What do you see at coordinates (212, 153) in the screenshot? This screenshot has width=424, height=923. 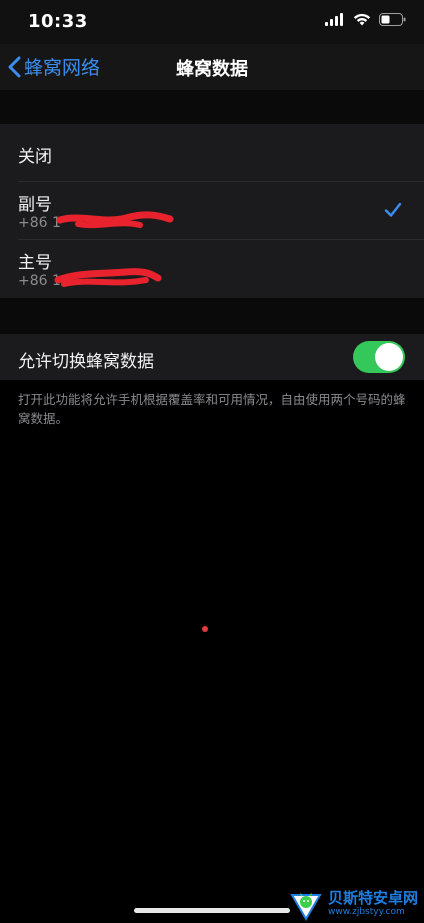 I see `option-off: 关闭` at bounding box center [212, 153].